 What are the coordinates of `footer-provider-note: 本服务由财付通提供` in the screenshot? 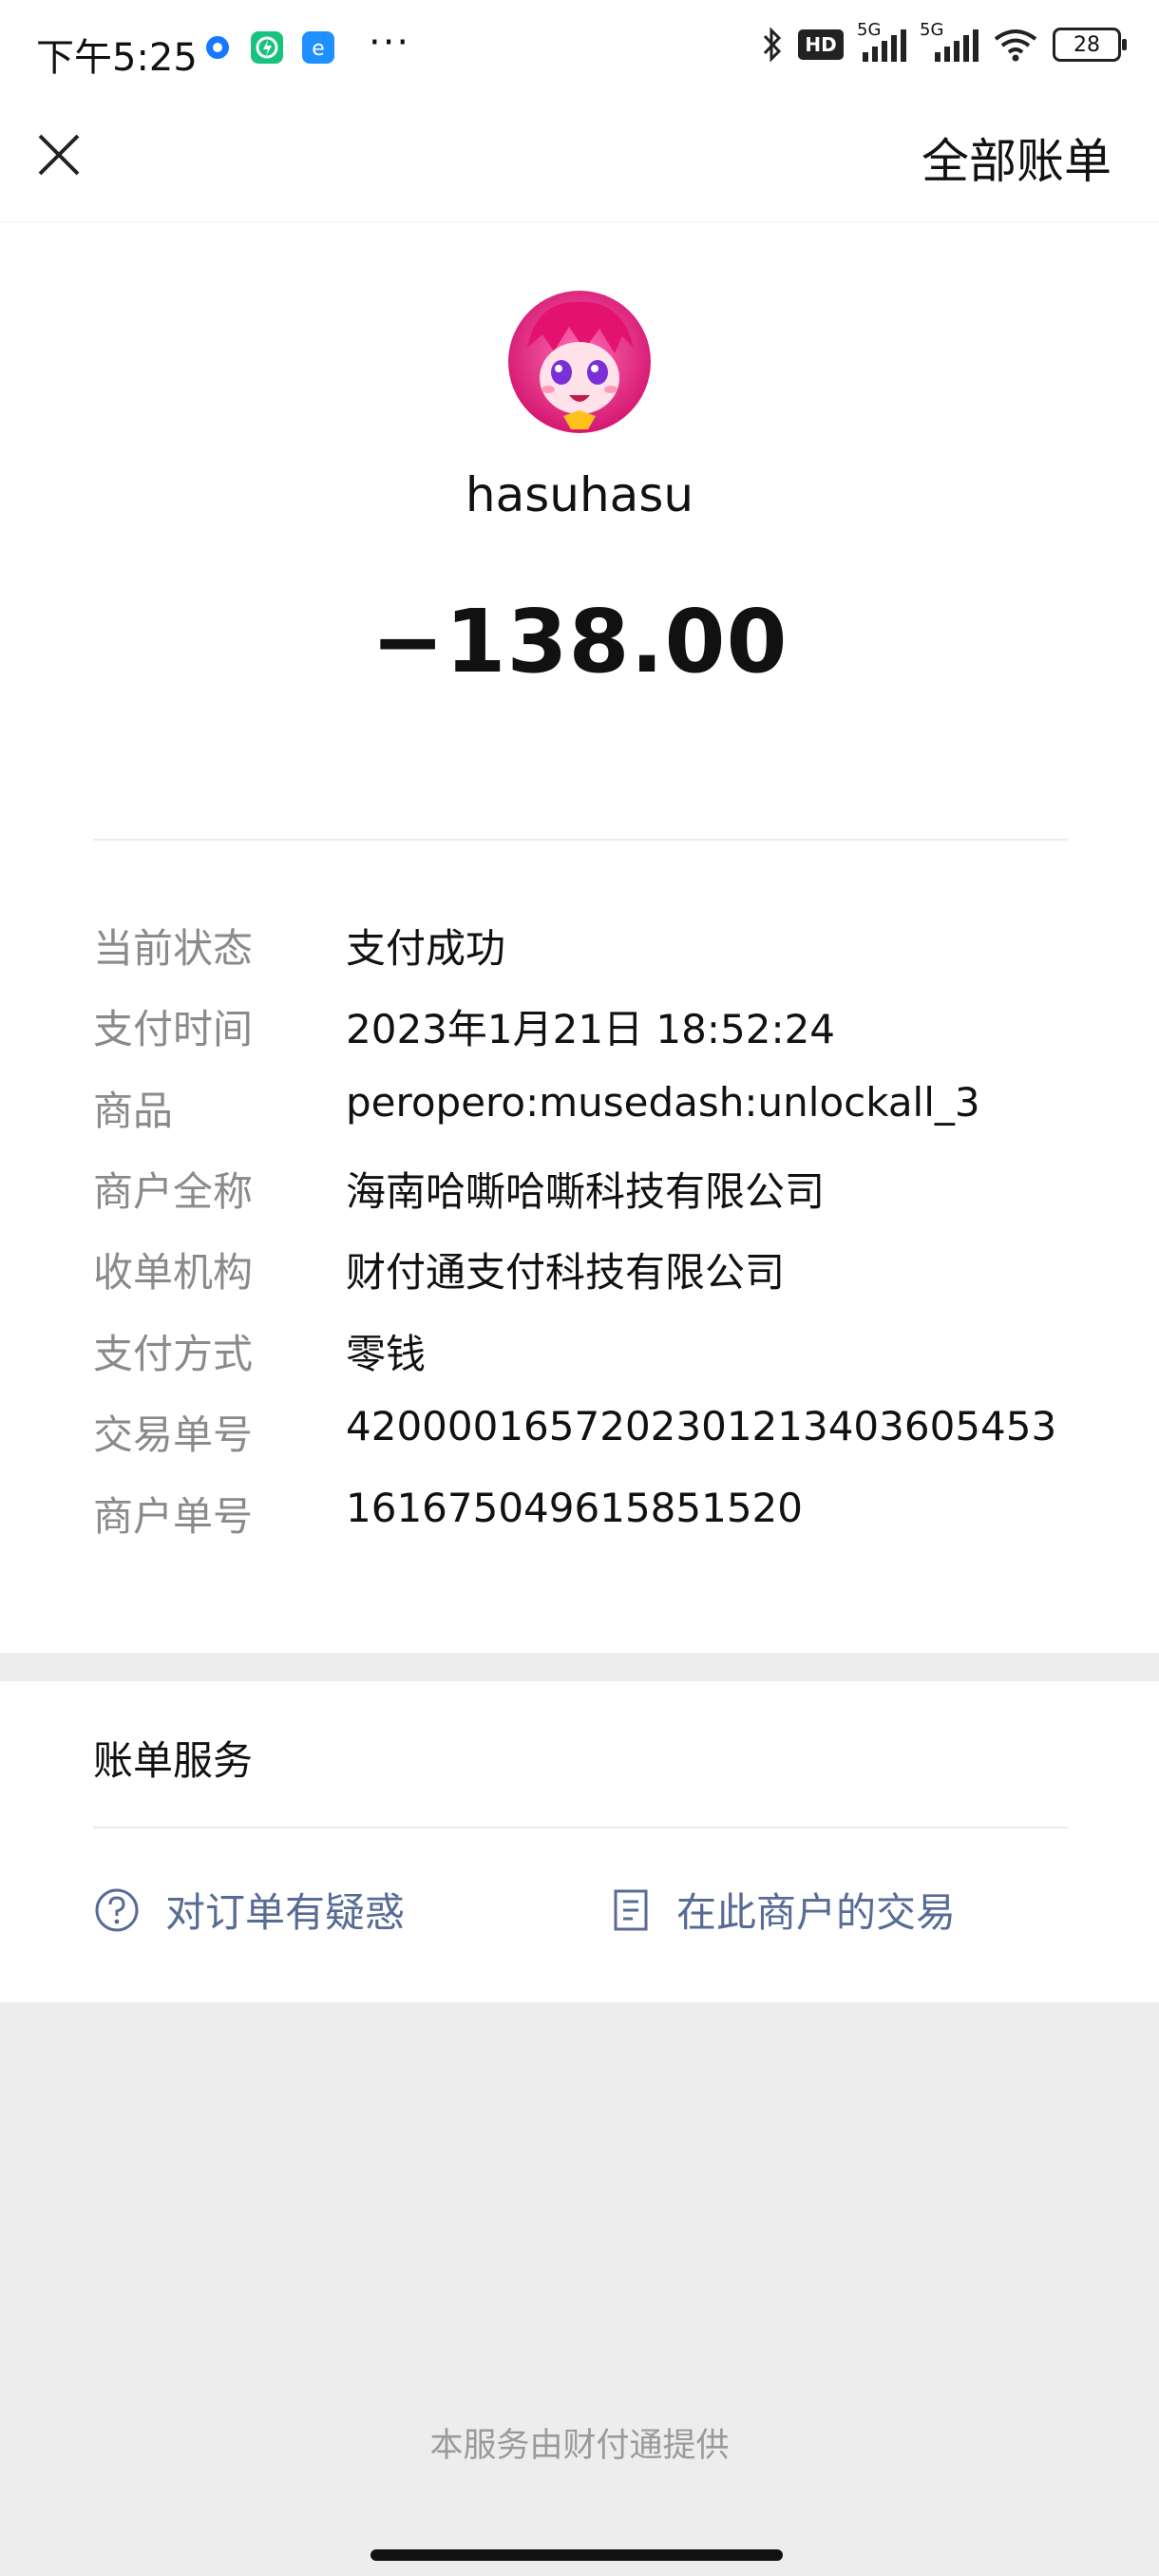 It's located at (579, 2446).